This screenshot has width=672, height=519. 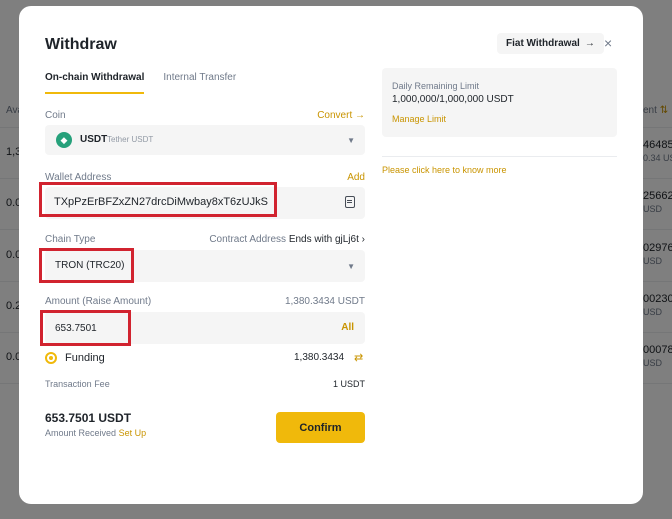 I want to click on modal-title: Withdraw, so click(x=81, y=44).